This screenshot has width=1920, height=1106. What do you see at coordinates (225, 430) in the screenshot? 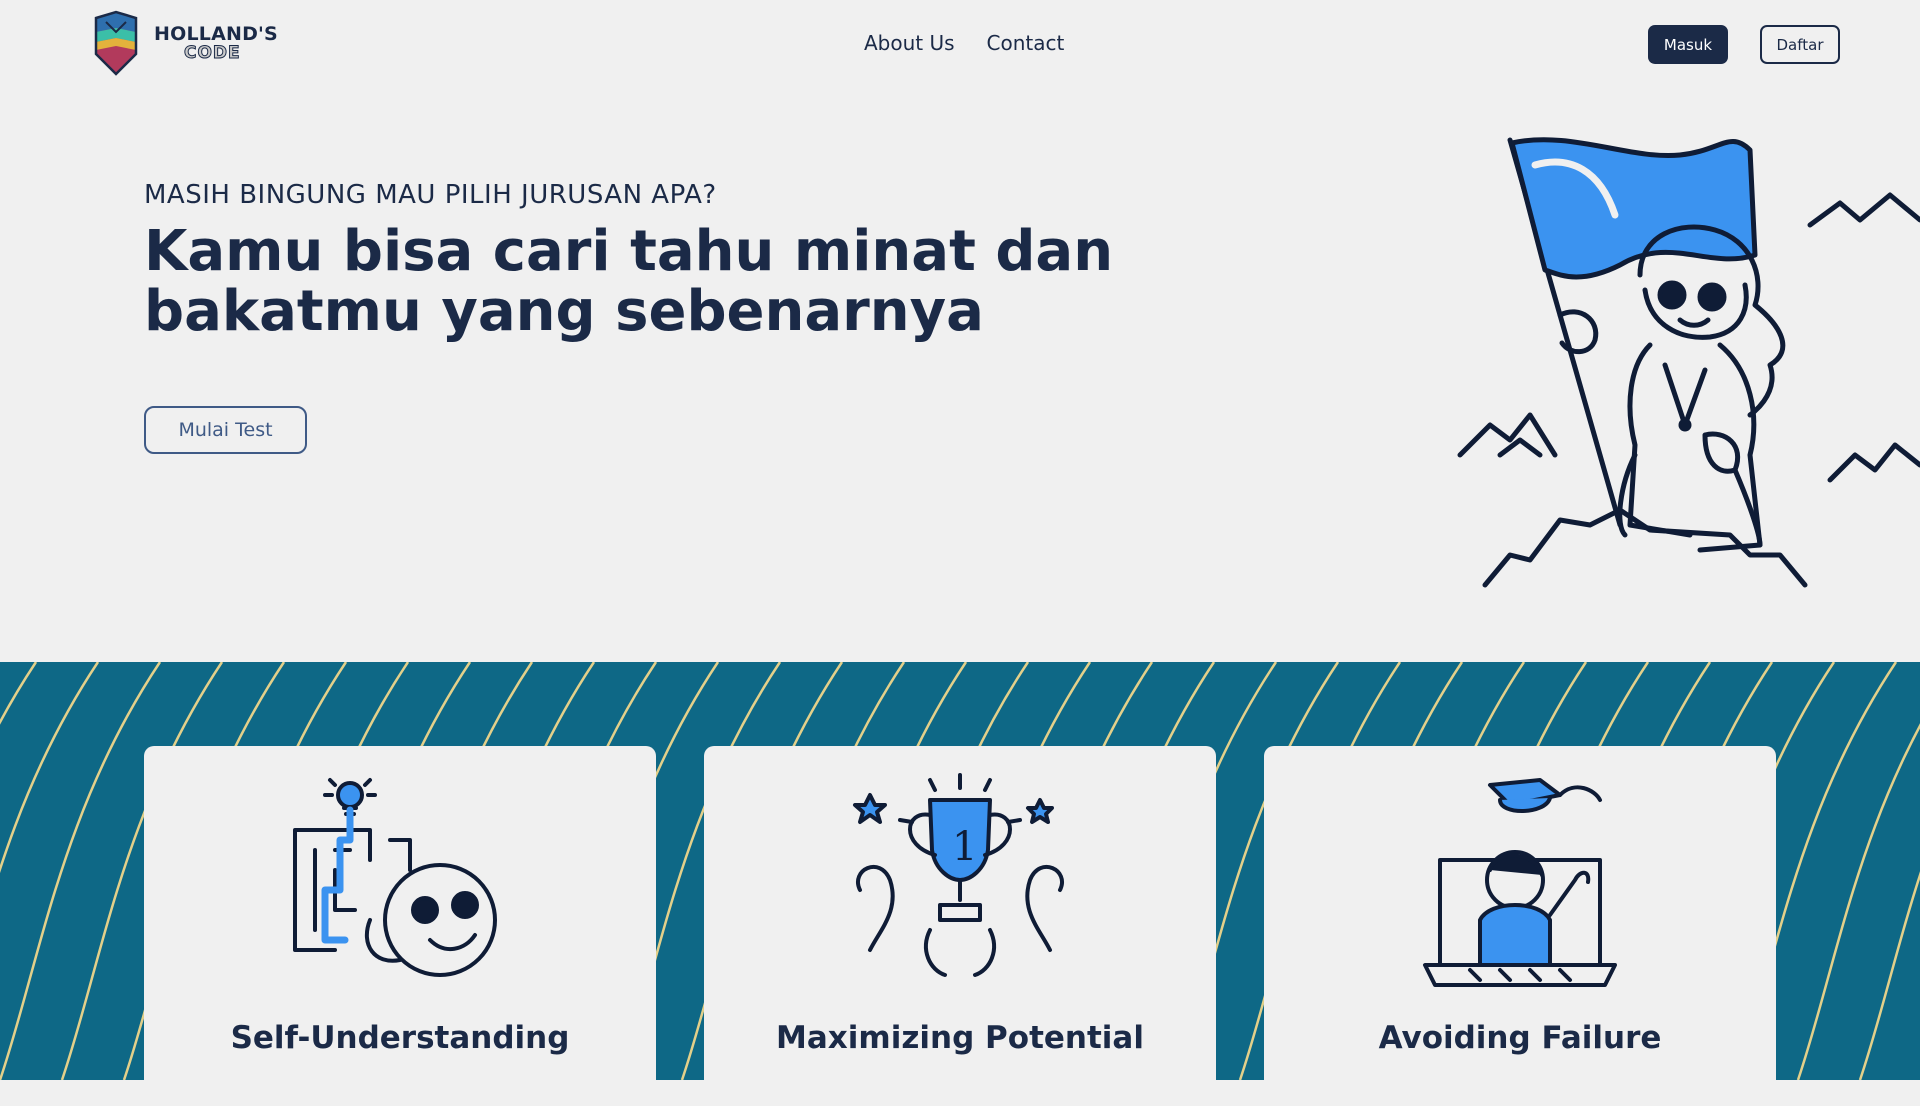
I see `start-test-button: Mulai Test` at bounding box center [225, 430].